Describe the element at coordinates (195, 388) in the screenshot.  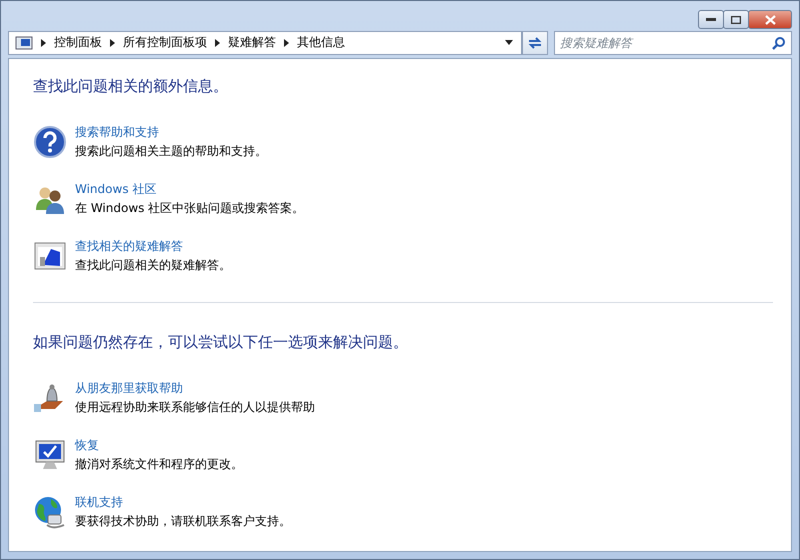
I see `task-link: 从朋友那里获取帮助` at that location.